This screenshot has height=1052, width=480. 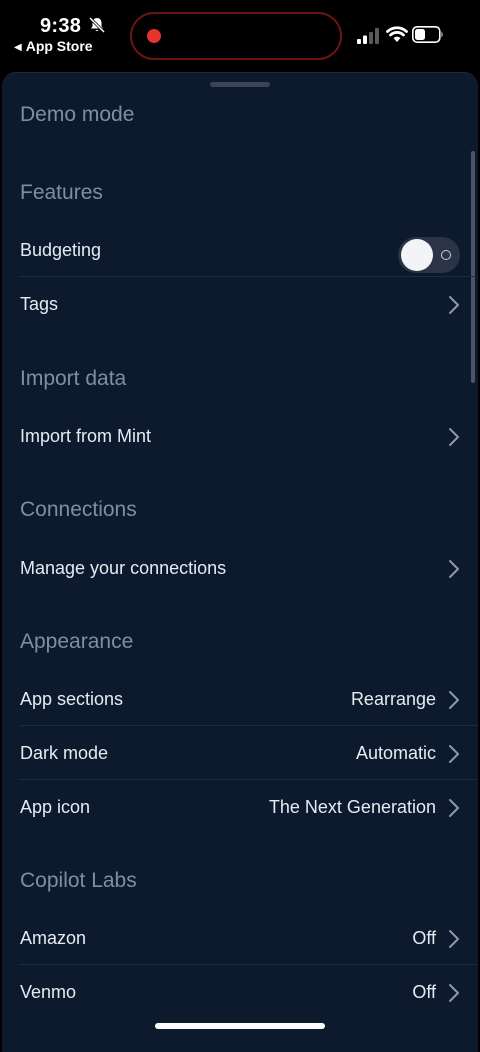 I want to click on app-icon-value: The Next Generation, so click(x=352, y=807).